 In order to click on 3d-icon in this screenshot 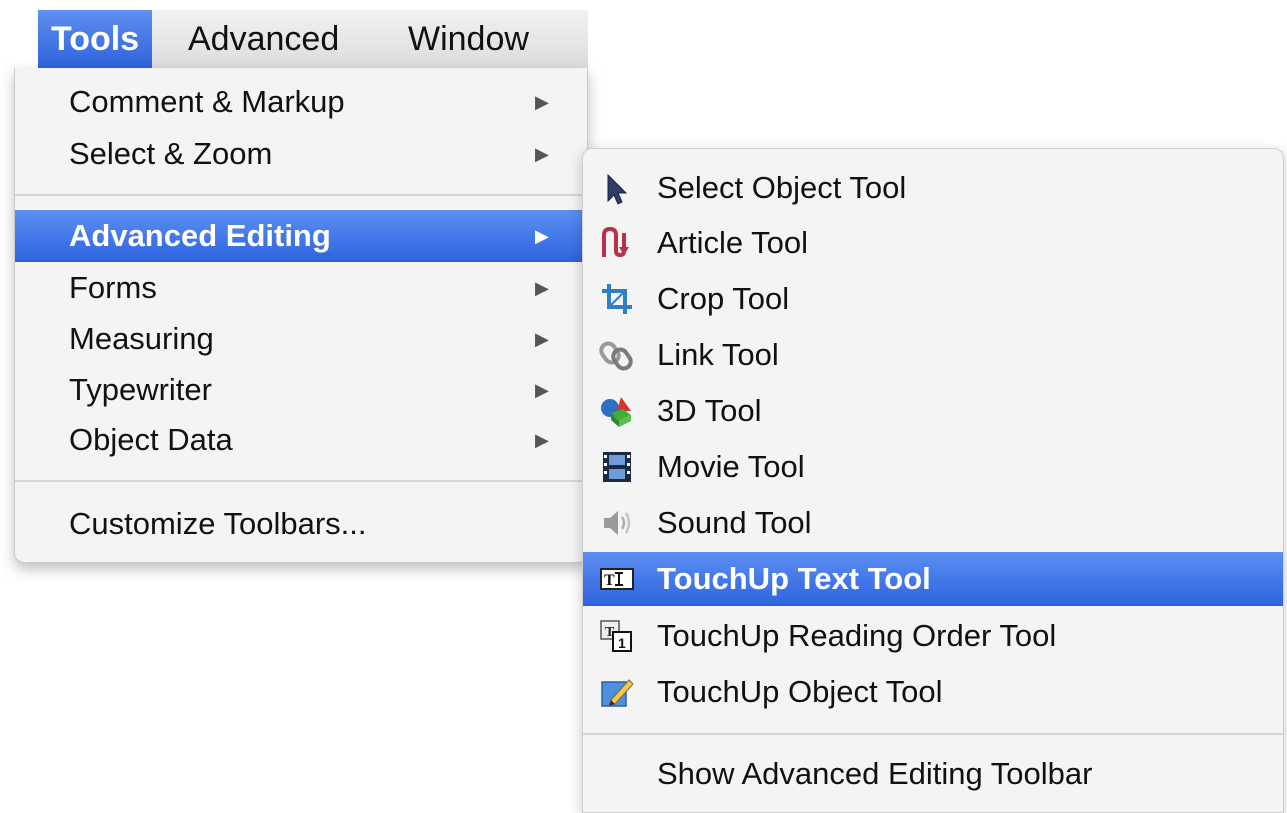, I will do `click(616, 412)`.